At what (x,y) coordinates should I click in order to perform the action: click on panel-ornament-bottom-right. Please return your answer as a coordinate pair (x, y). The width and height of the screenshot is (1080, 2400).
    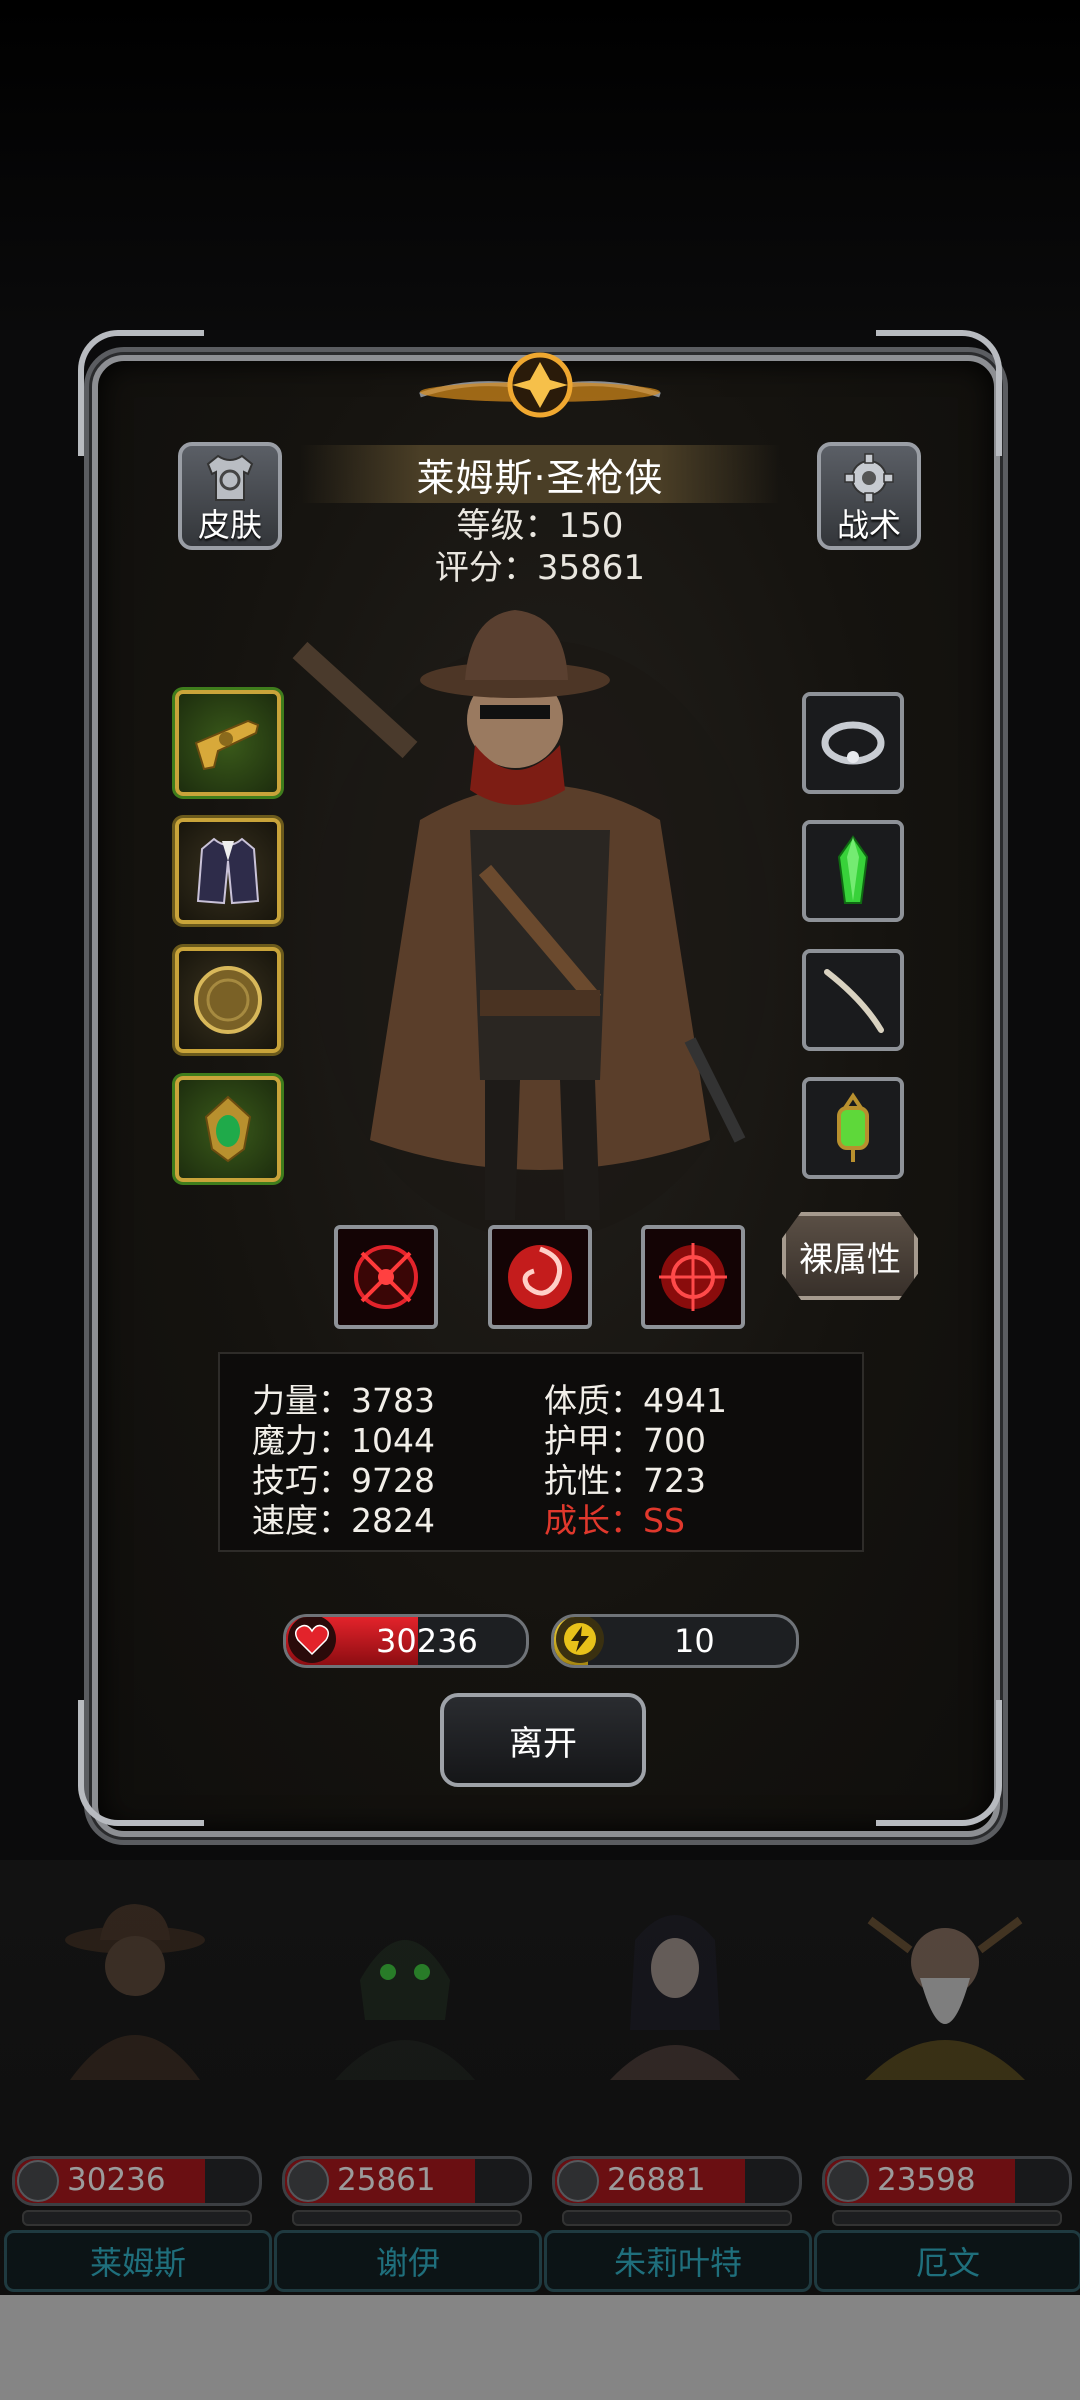
    Looking at the image, I should click on (939, 1763).